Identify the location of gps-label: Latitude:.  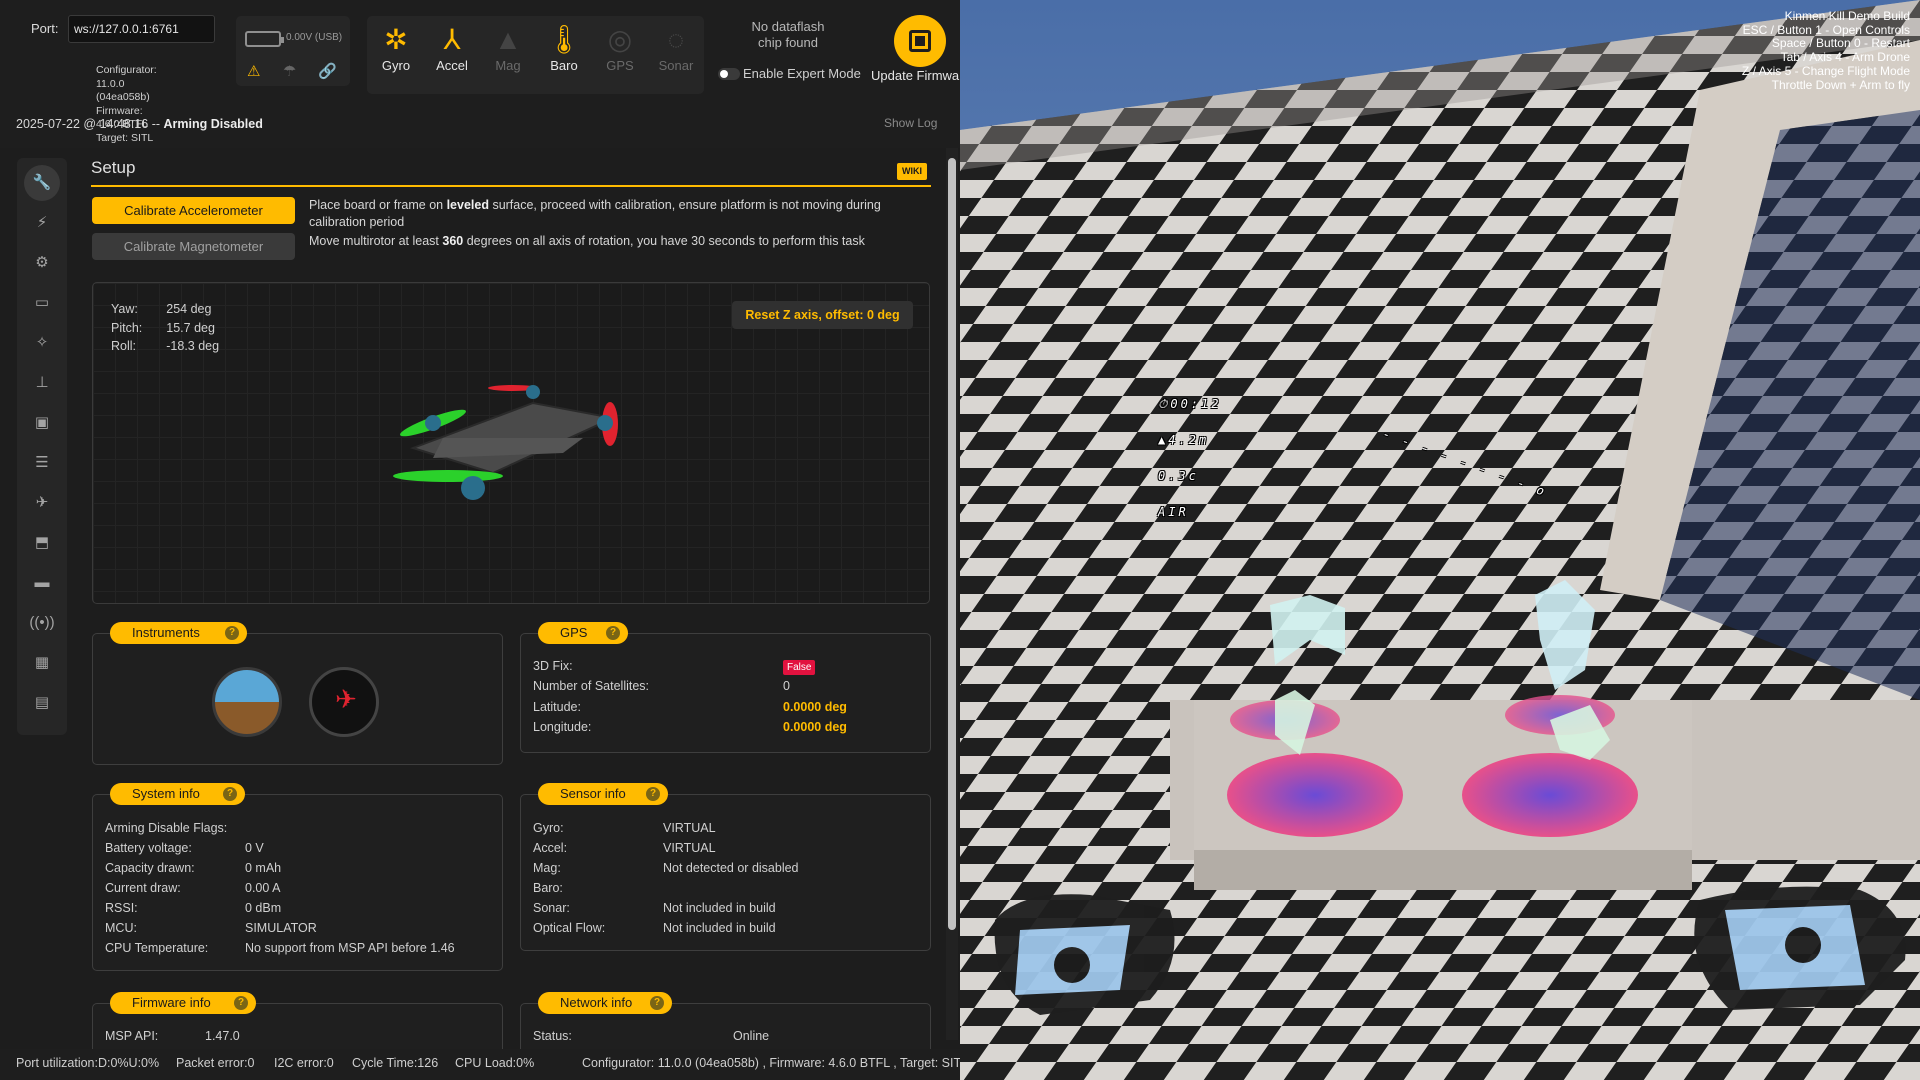
(557, 707).